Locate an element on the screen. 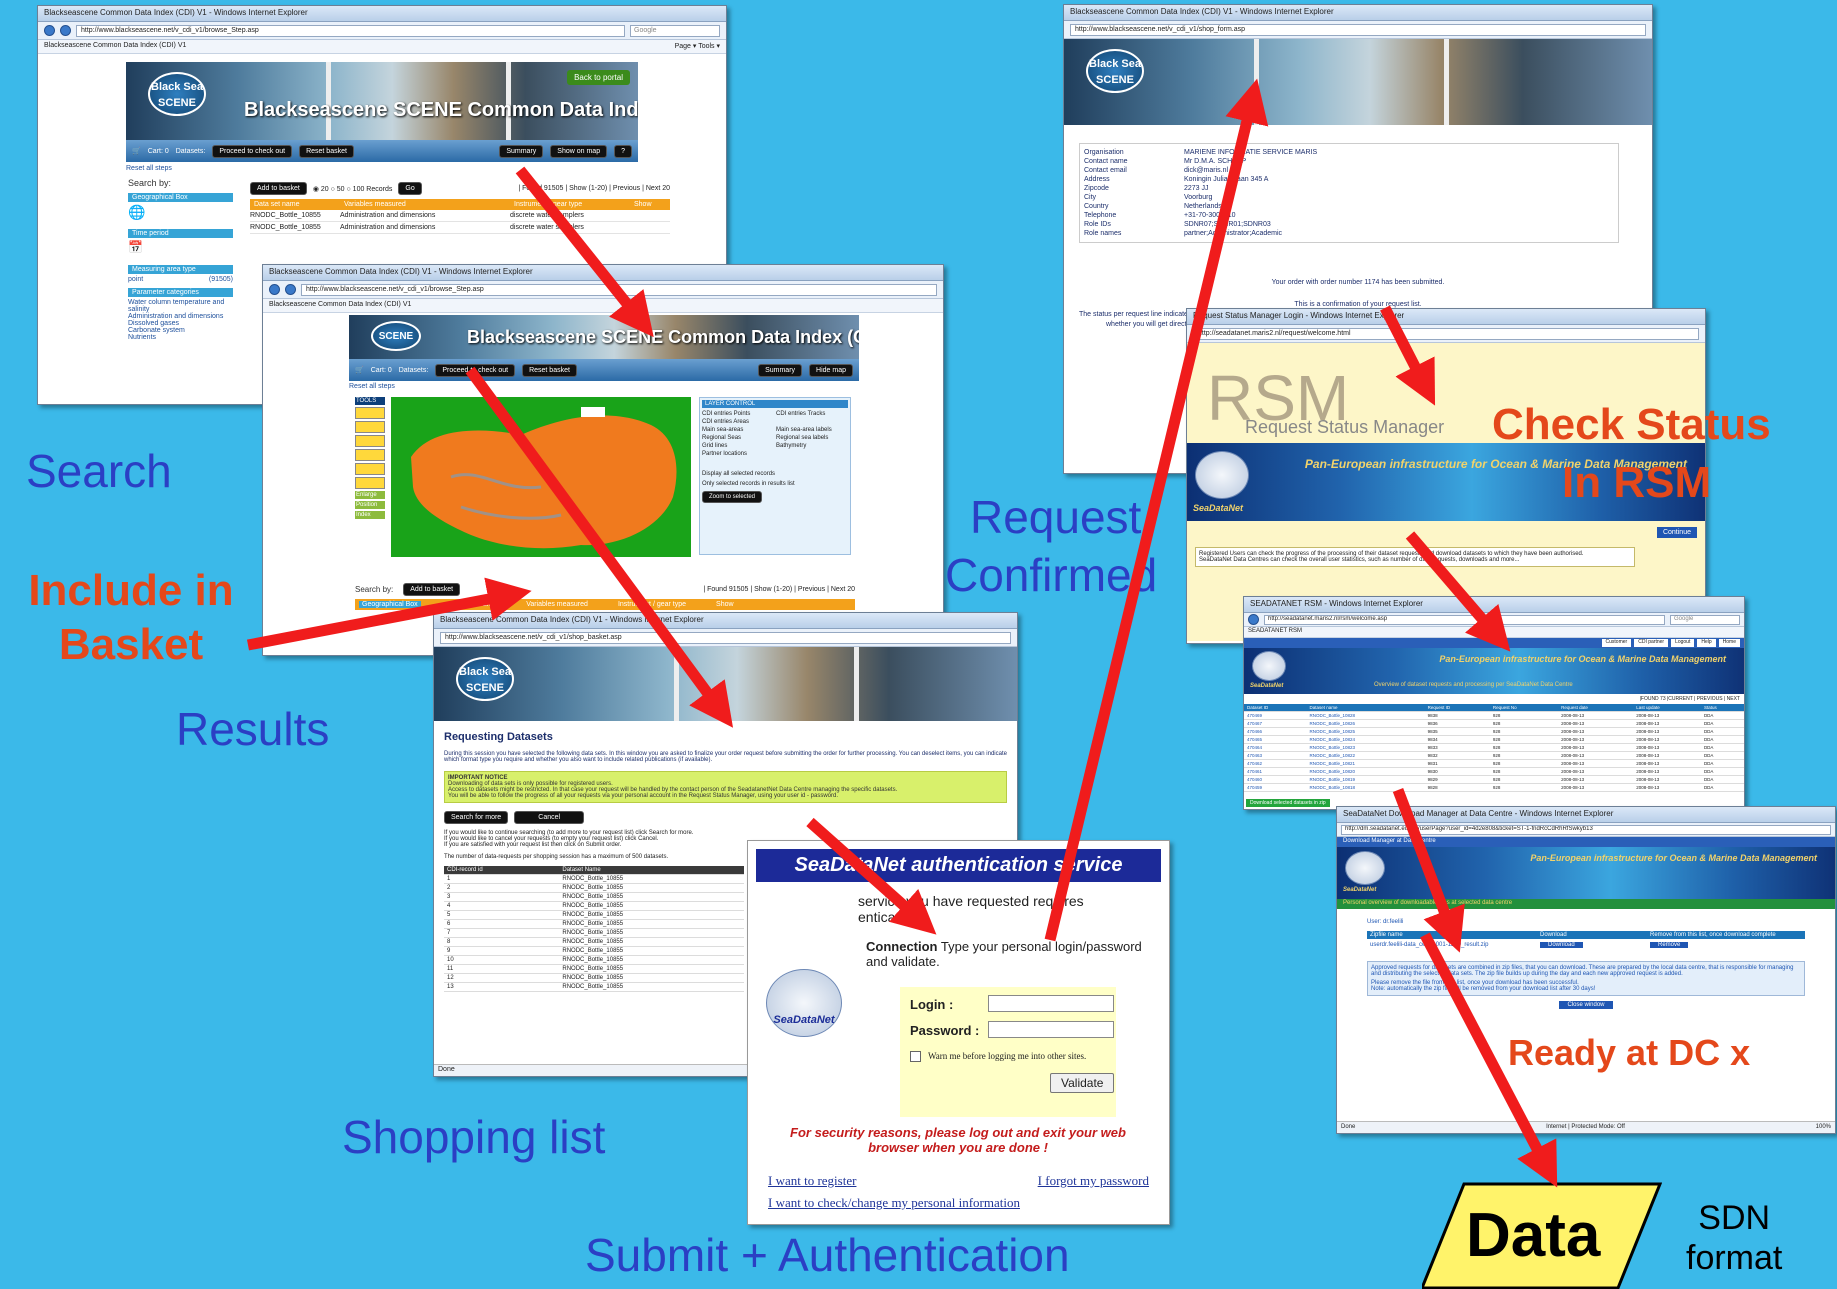  position-button: Position is located at coordinates (370, 505).